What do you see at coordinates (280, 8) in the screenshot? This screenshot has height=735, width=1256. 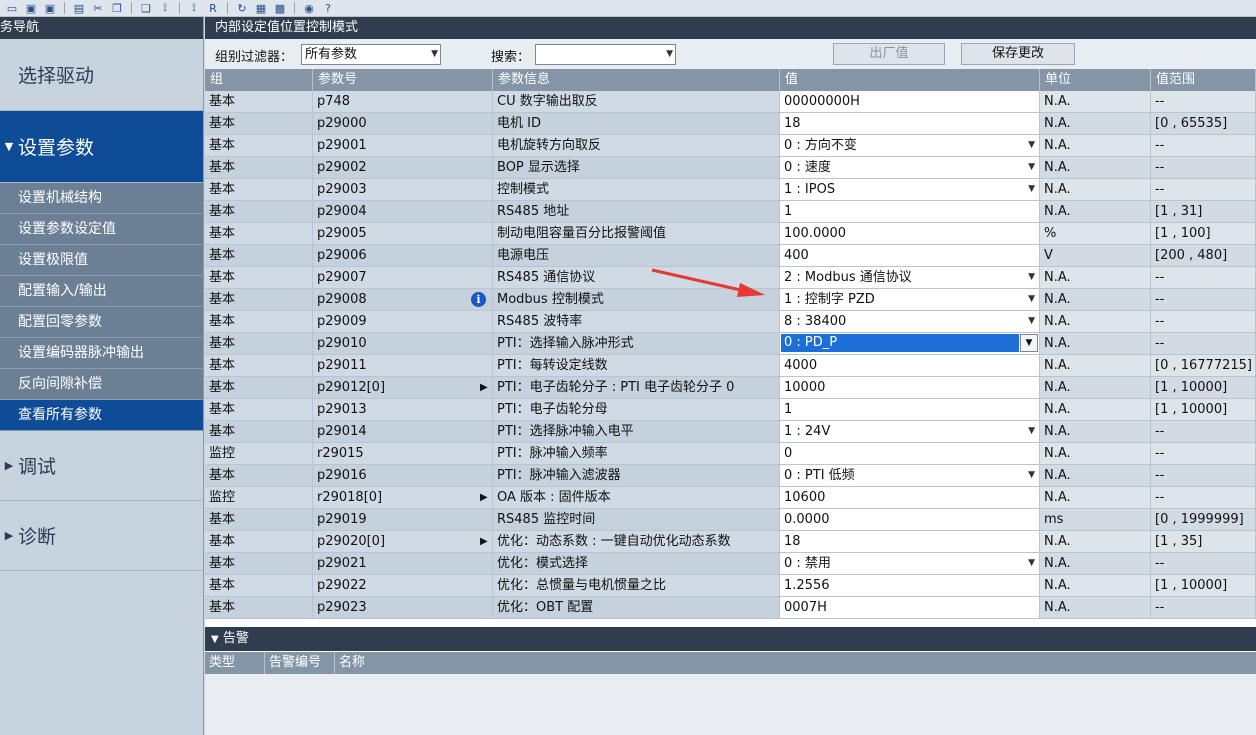 I see `chart-icon: ▩` at bounding box center [280, 8].